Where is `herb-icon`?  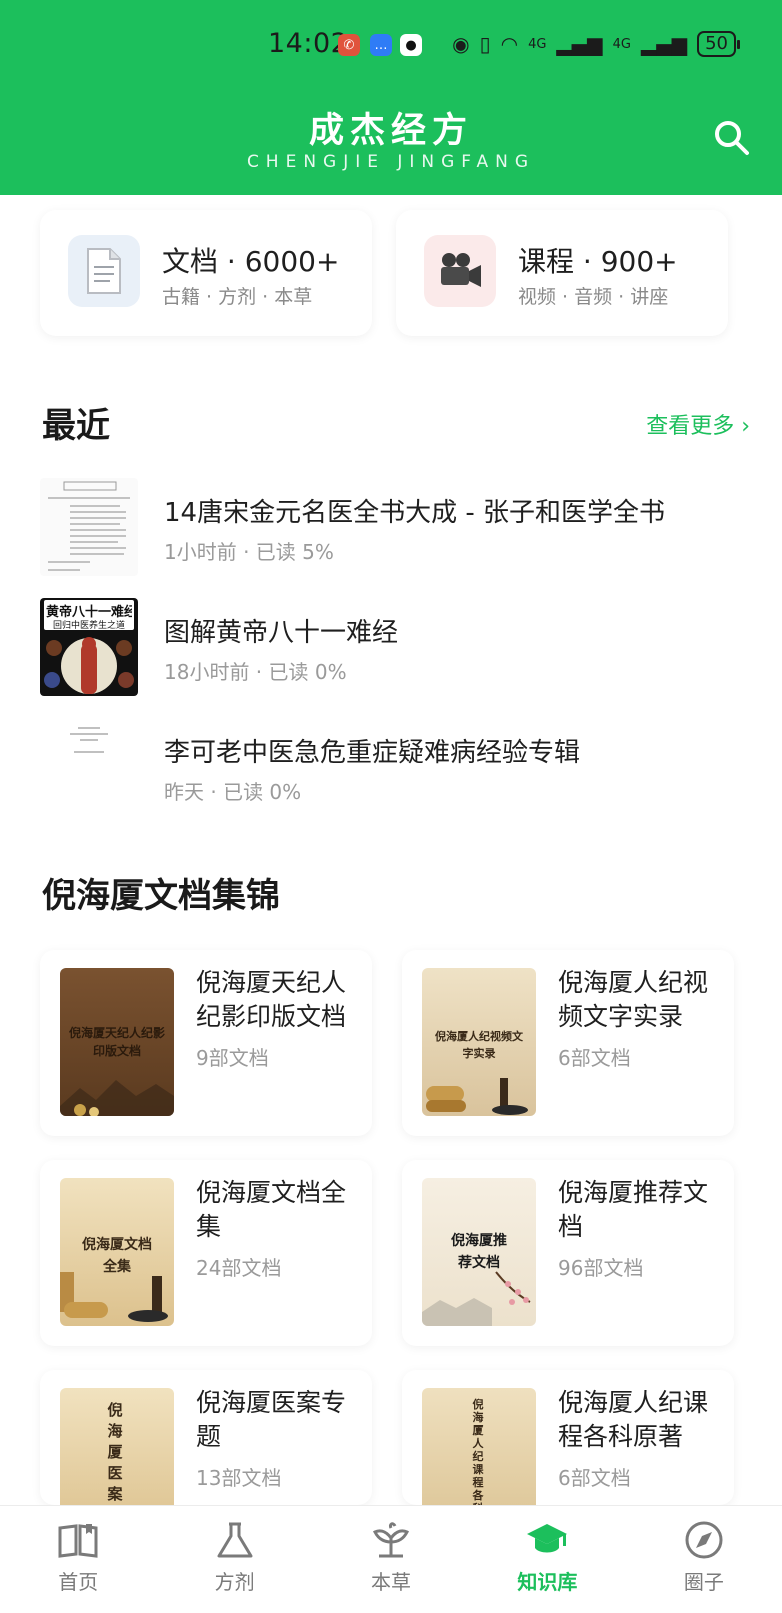 herb-icon is located at coordinates (391, 1540).